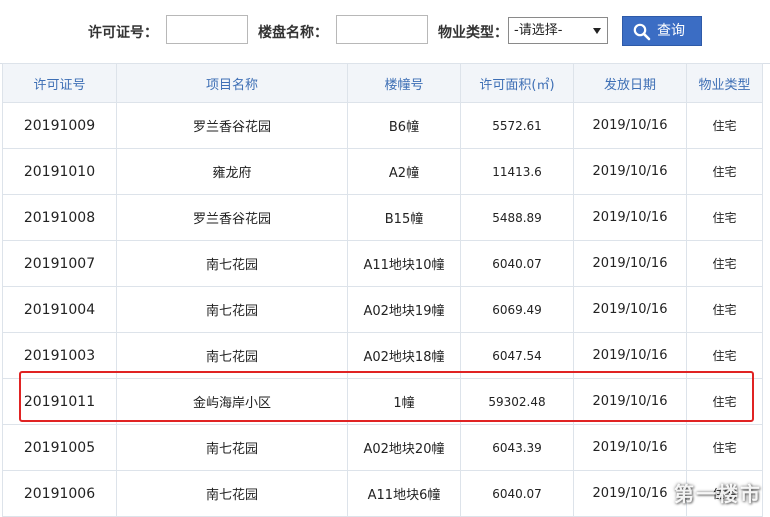 Image resolution: width=770 pixels, height=517 pixels. What do you see at coordinates (597, 31) in the screenshot?
I see `chevron-down-icon` at bounding box center [597, 31].